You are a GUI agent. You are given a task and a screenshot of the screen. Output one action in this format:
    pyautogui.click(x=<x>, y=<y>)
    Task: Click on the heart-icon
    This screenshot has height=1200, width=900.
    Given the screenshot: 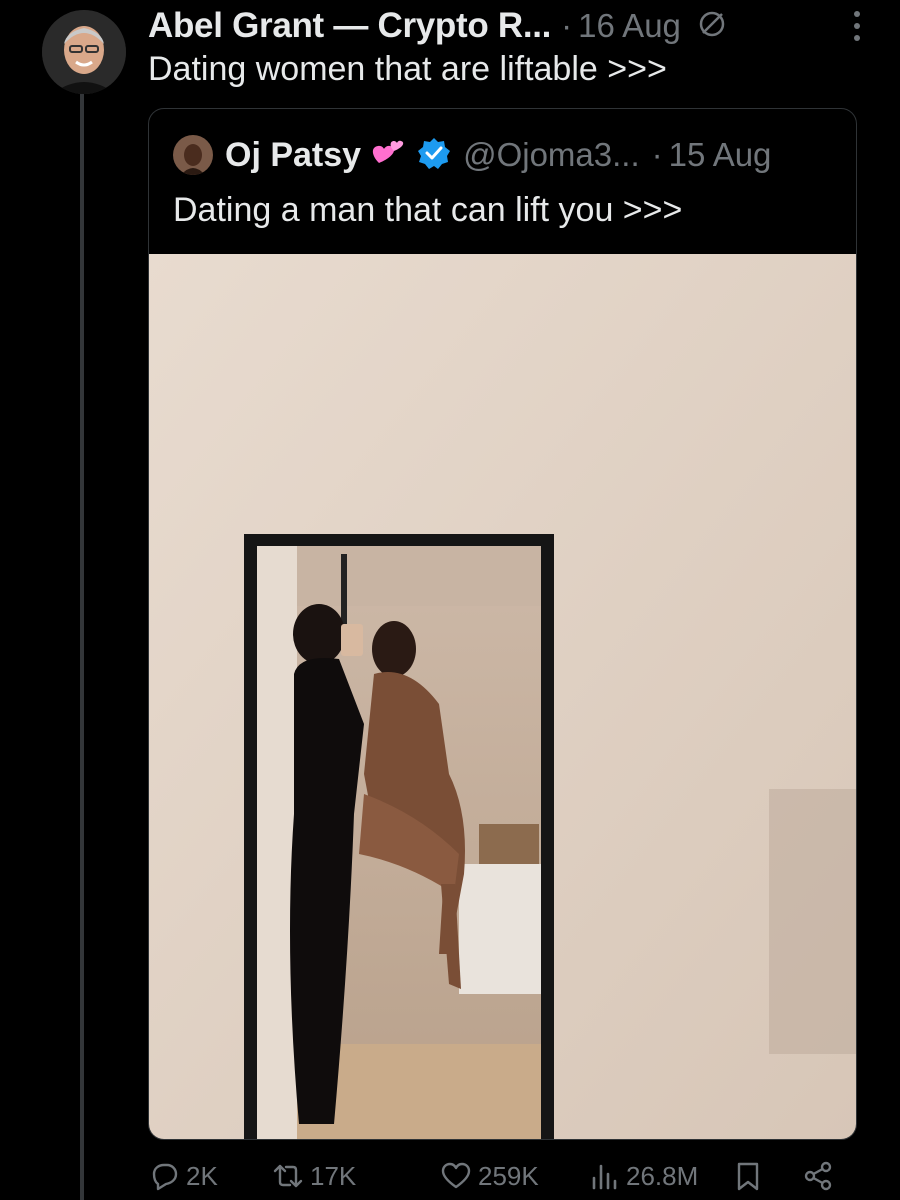 What is the action you would take?
    pyautogui.click(x=456, y=1175)
    